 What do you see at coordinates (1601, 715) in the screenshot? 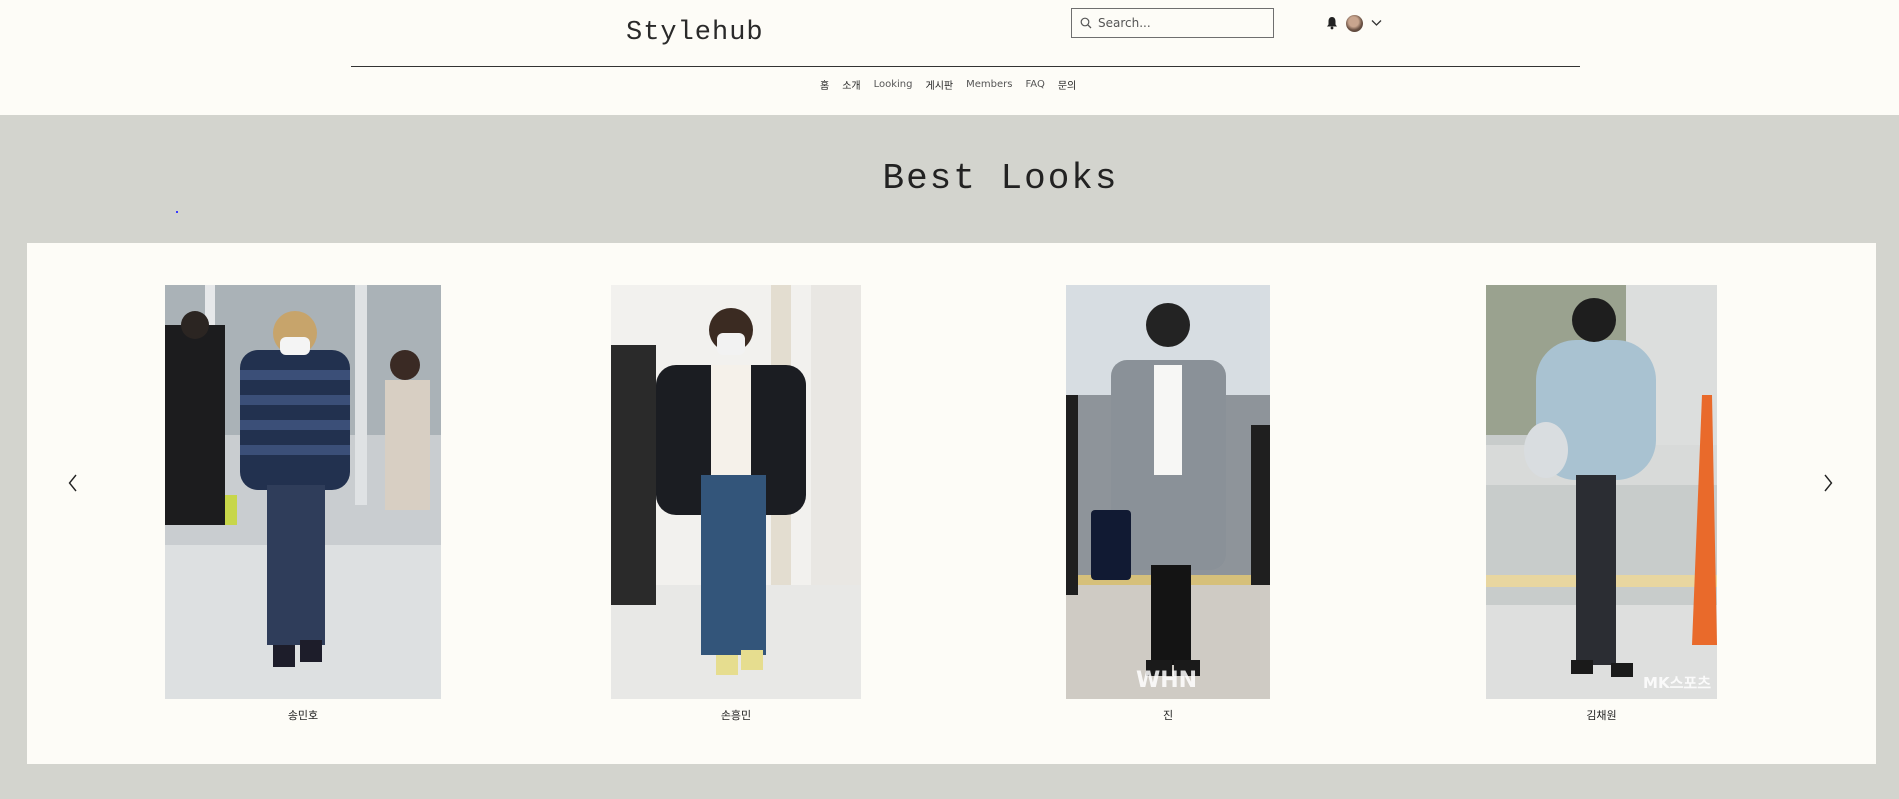
I see `look-name: 김채원` at bounding box center [1601, 715].